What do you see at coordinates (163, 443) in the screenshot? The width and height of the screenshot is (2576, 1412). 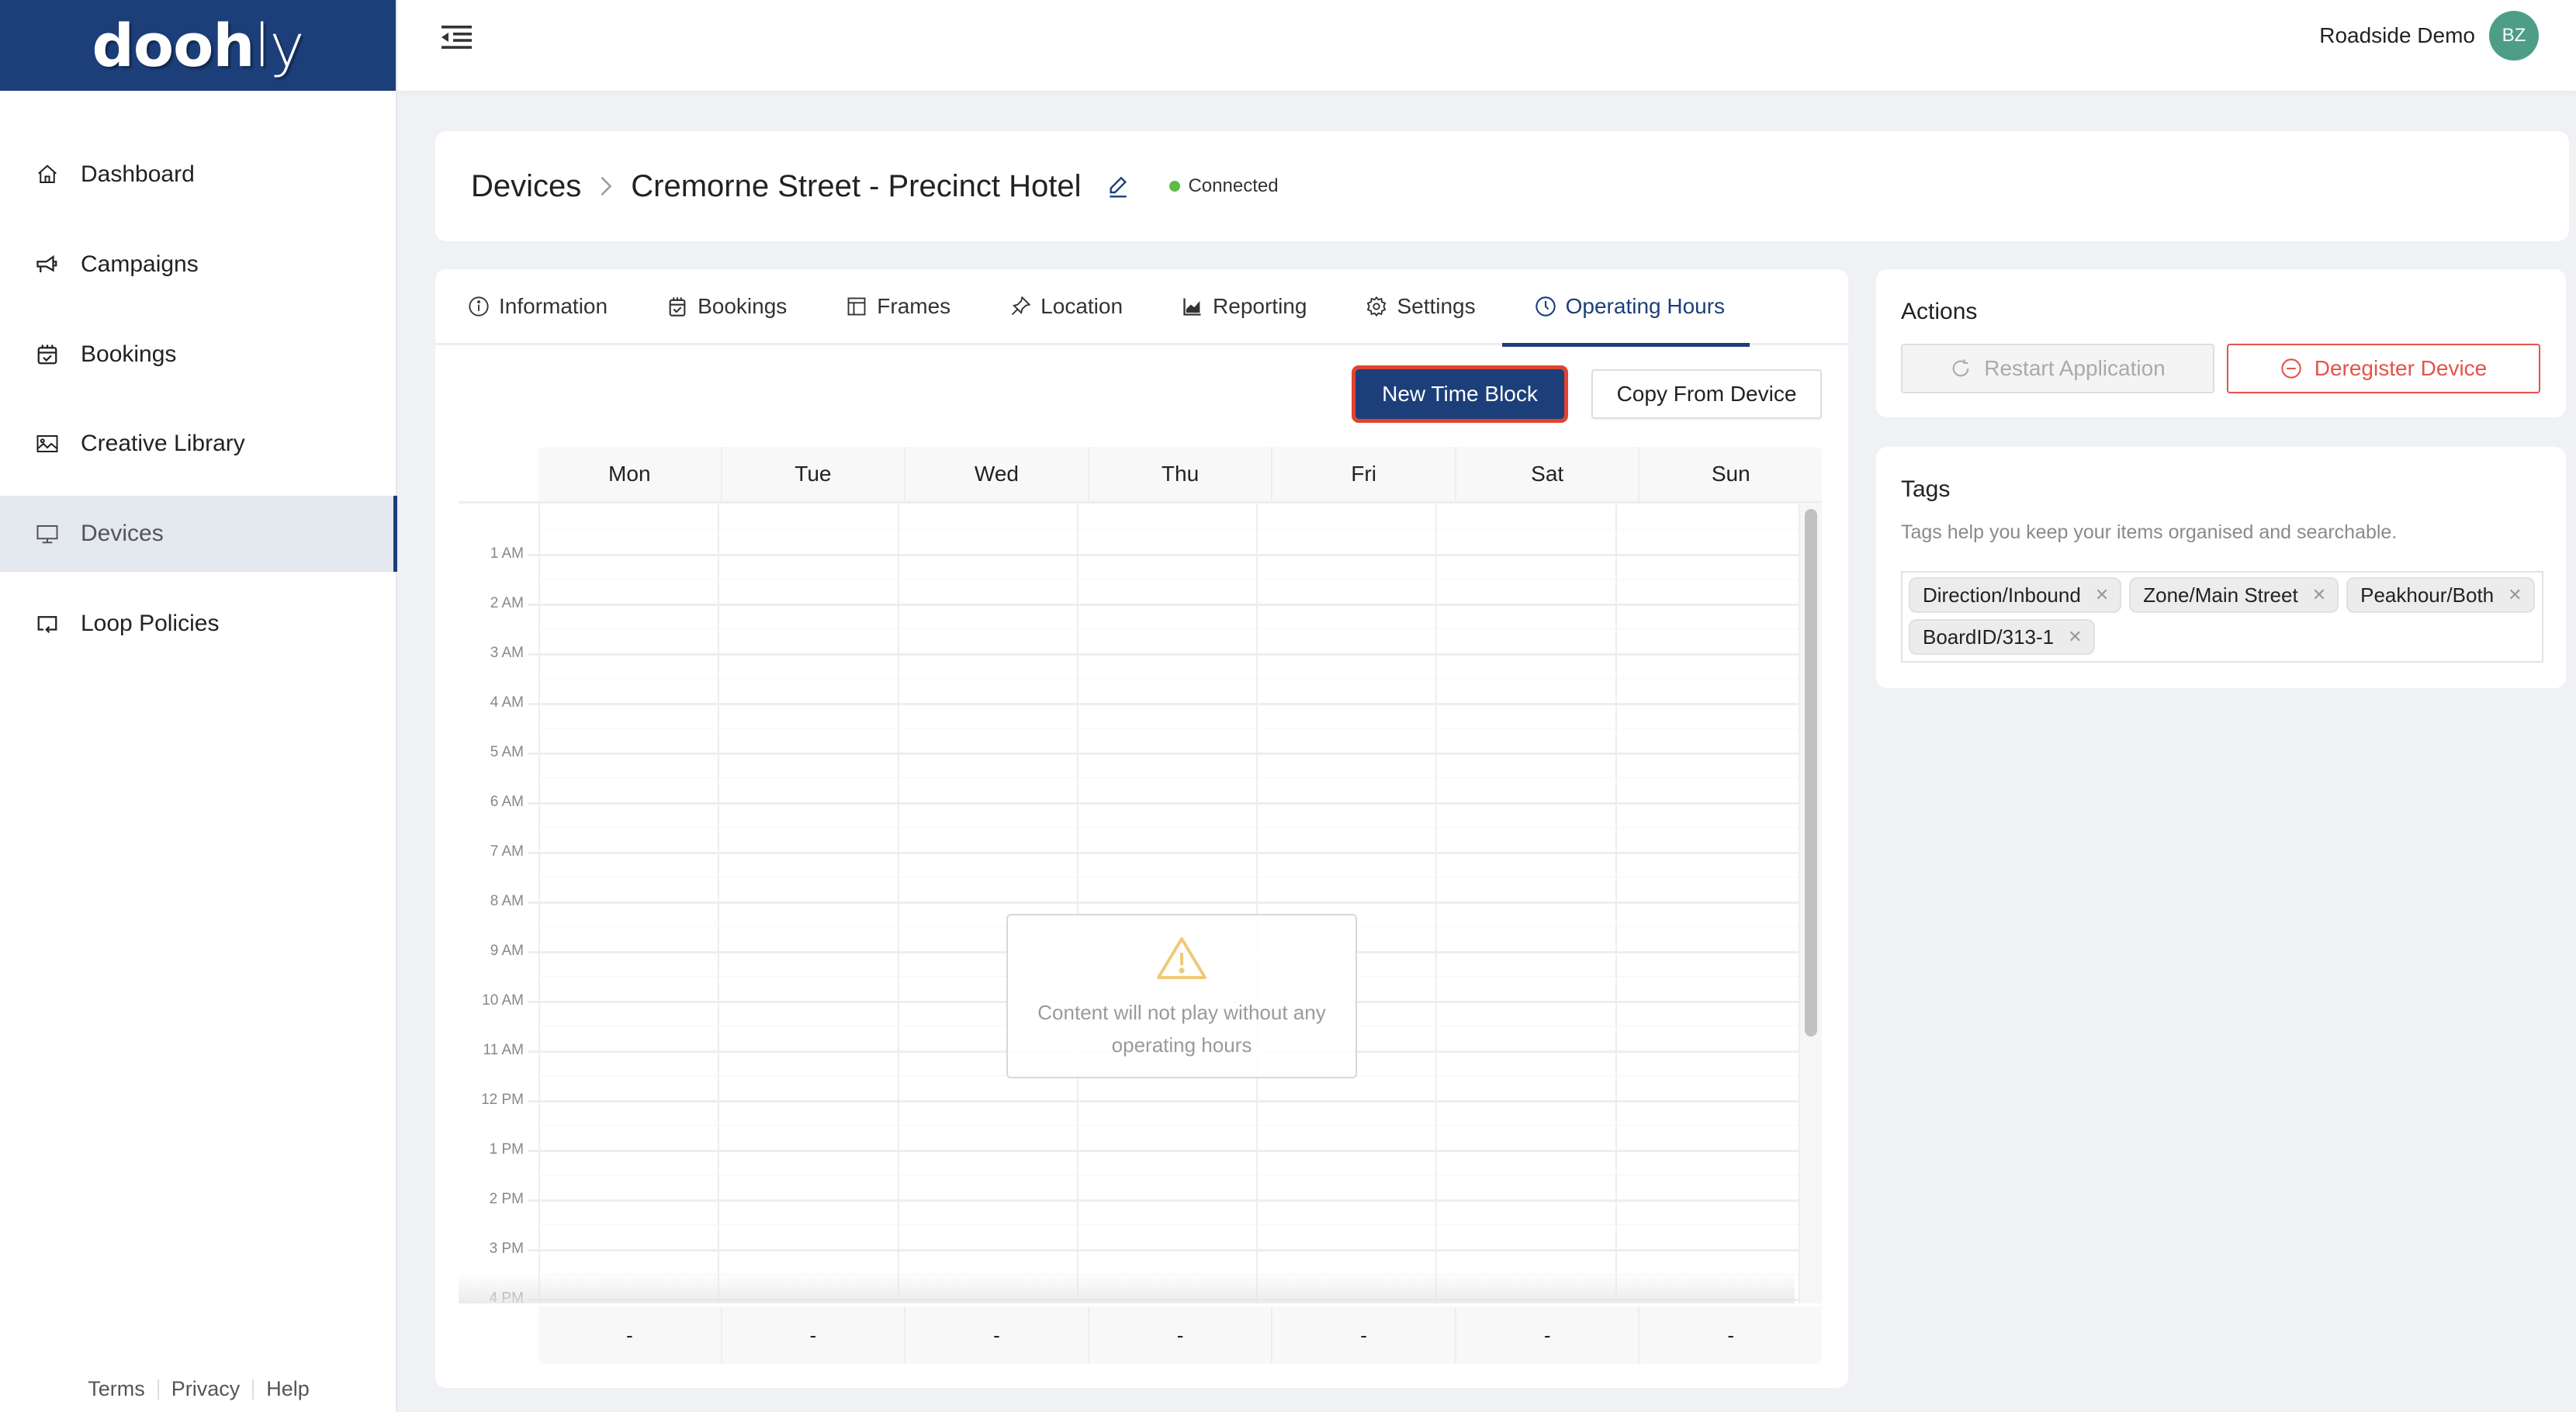 I see `sidebar-item-label: Creative Library` at bounding box center [163, 443].